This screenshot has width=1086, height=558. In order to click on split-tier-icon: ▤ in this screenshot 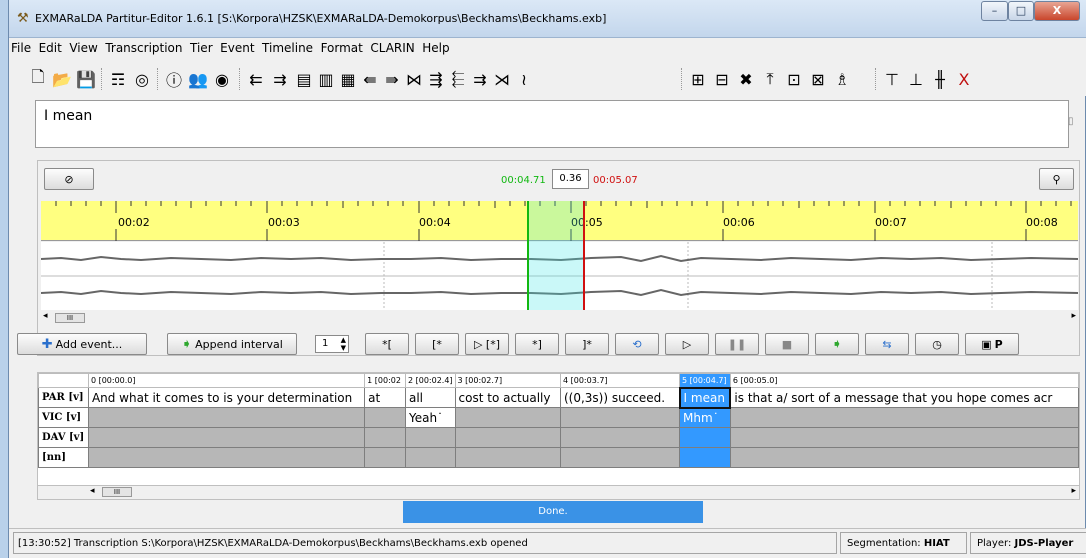, I will do `click(304, 79)`.